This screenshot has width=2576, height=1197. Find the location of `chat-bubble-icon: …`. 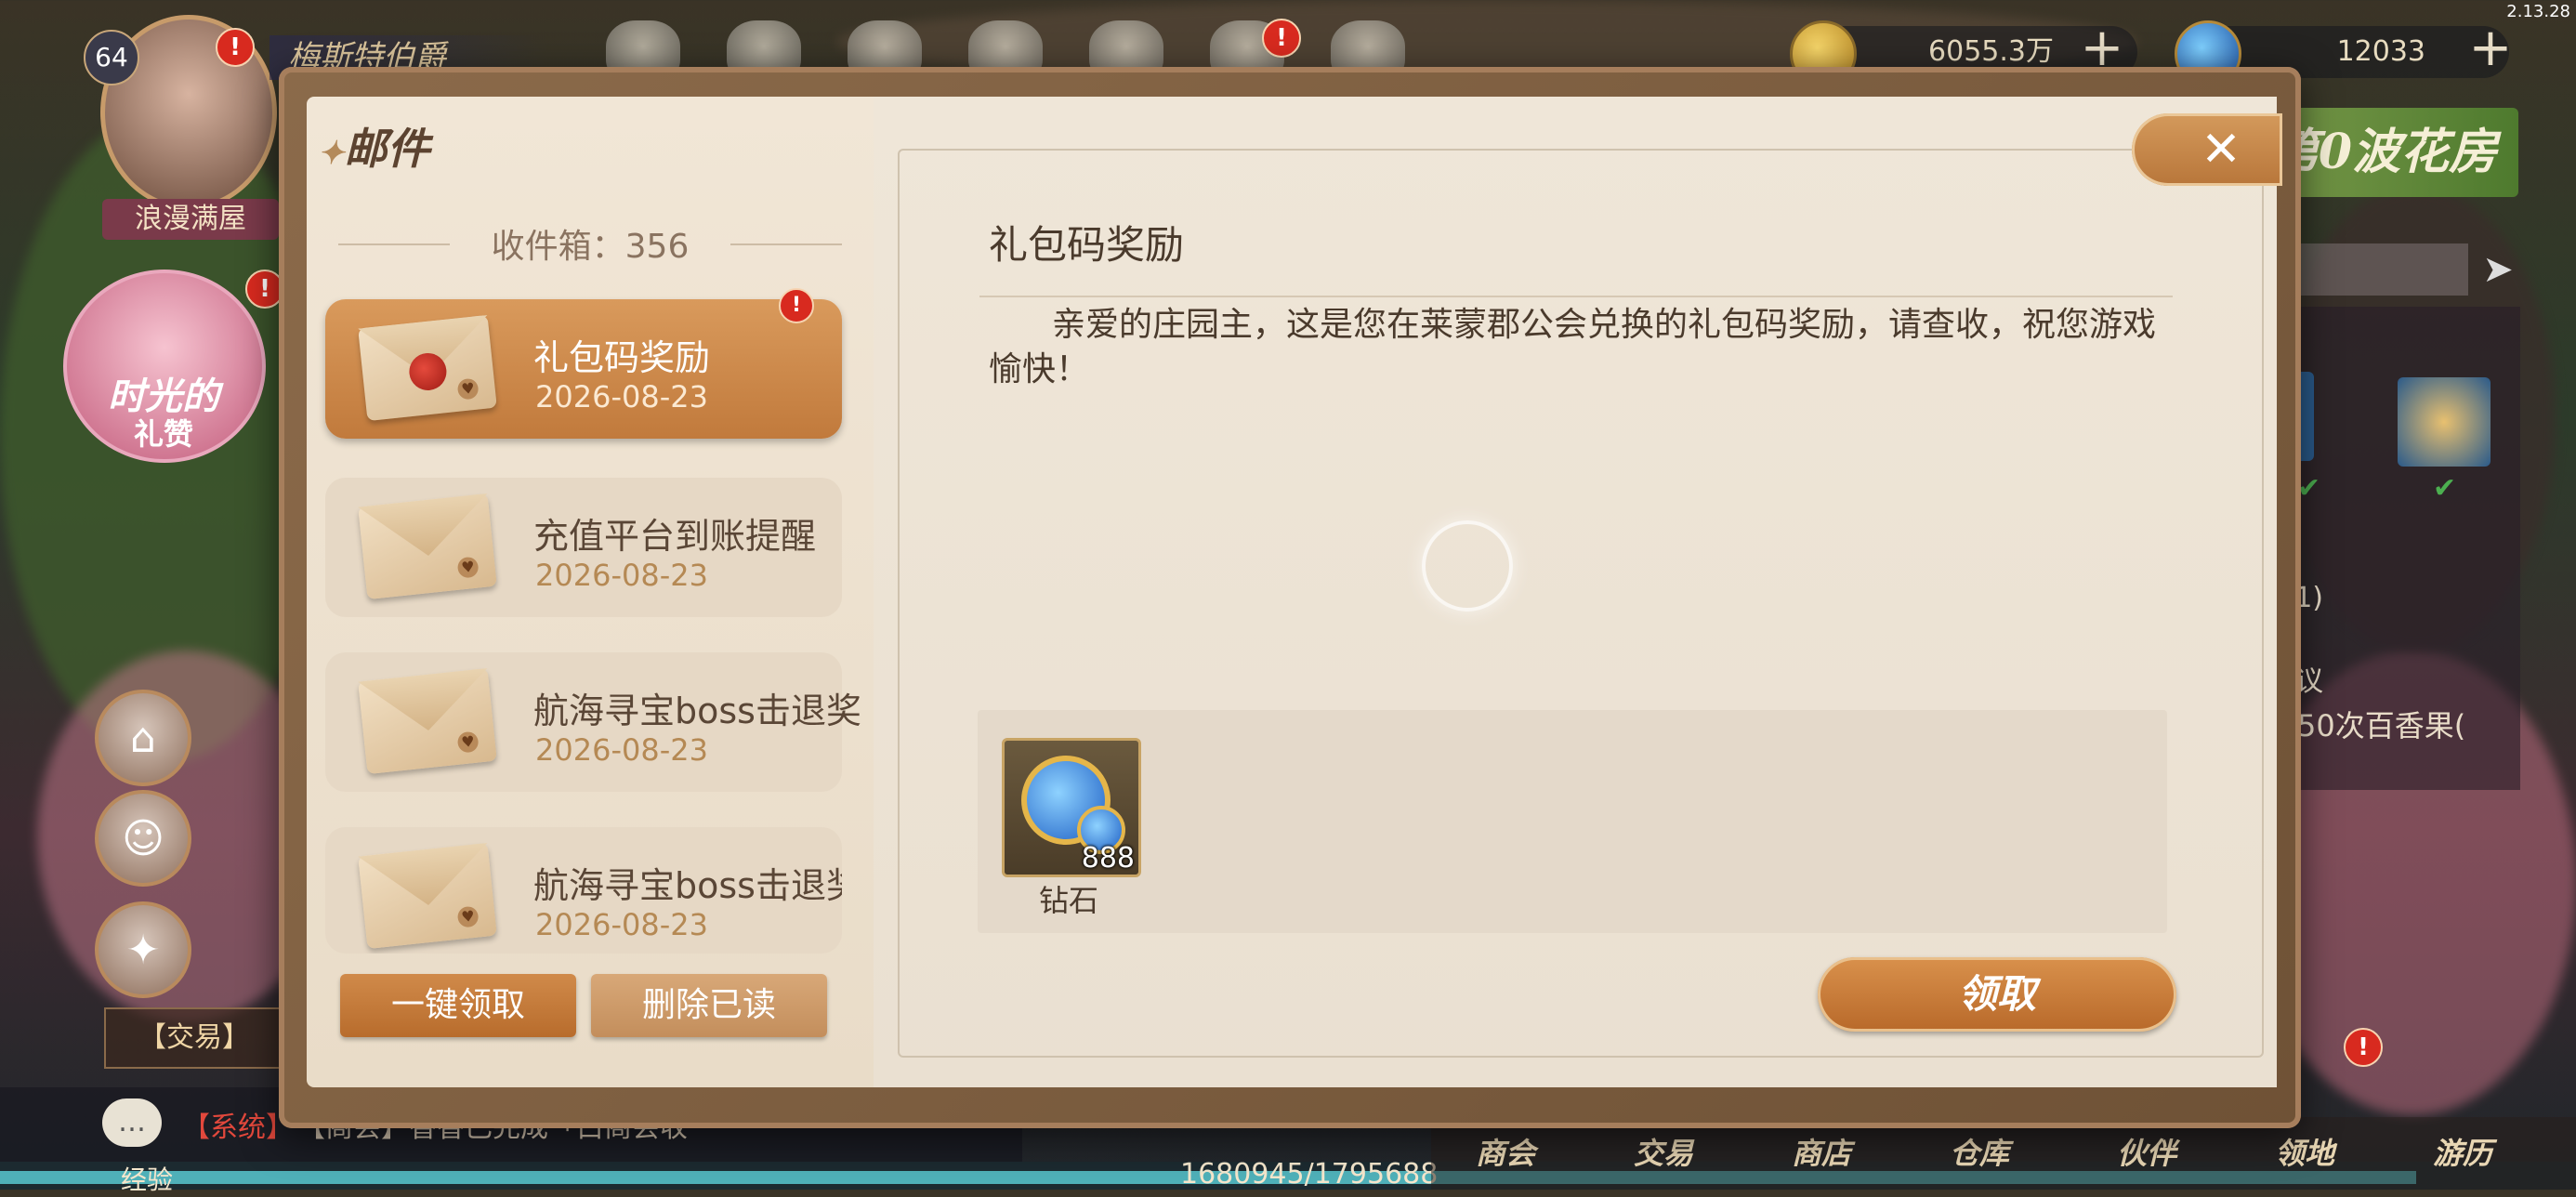

chat-bubble-icon: … is located at coordinates (132, 1122).